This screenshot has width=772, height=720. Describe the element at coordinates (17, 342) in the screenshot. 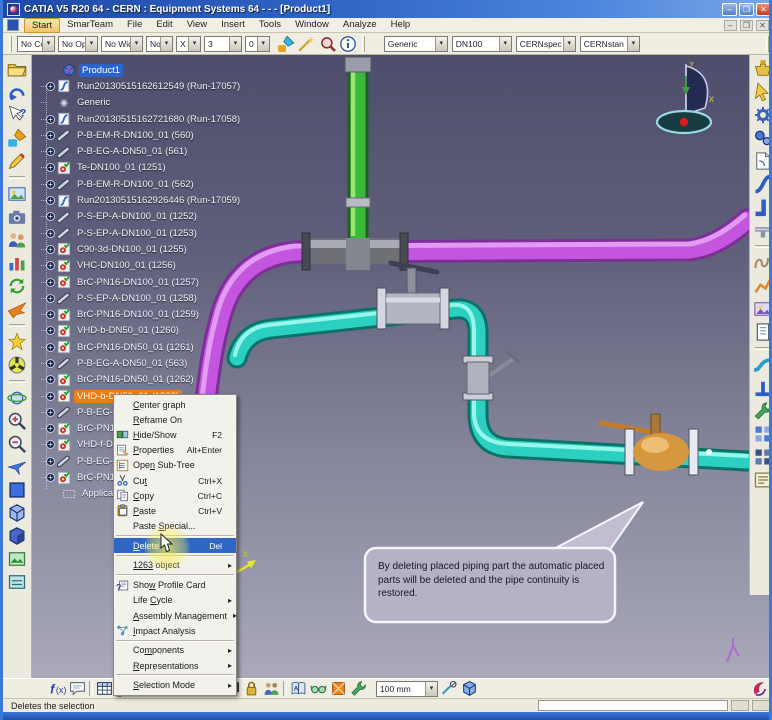

I see `star-icon` at that location.